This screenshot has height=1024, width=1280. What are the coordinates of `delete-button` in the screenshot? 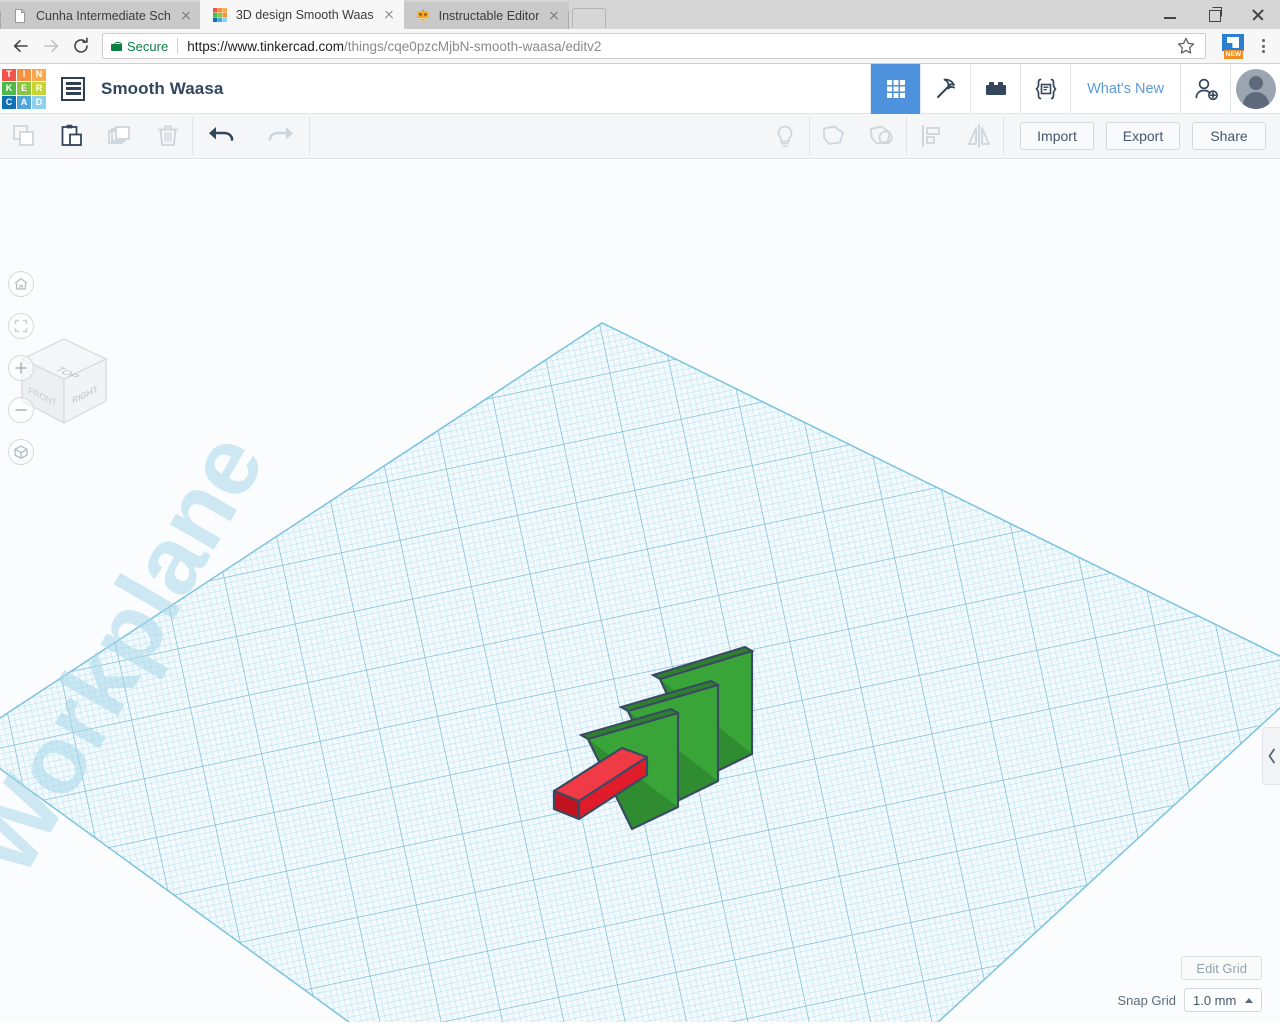 It's located at (168, 136).